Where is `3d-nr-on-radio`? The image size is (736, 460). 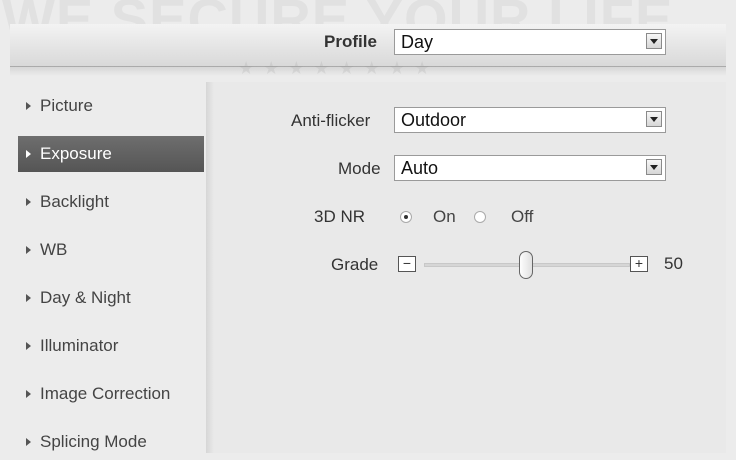 3d-nr-on-radio is located at coordinates (406, 217).